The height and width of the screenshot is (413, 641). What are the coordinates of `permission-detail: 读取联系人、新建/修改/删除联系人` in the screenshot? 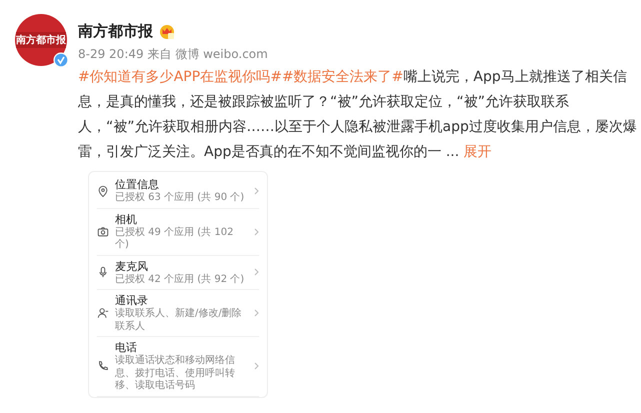 It's located at (179, 320).